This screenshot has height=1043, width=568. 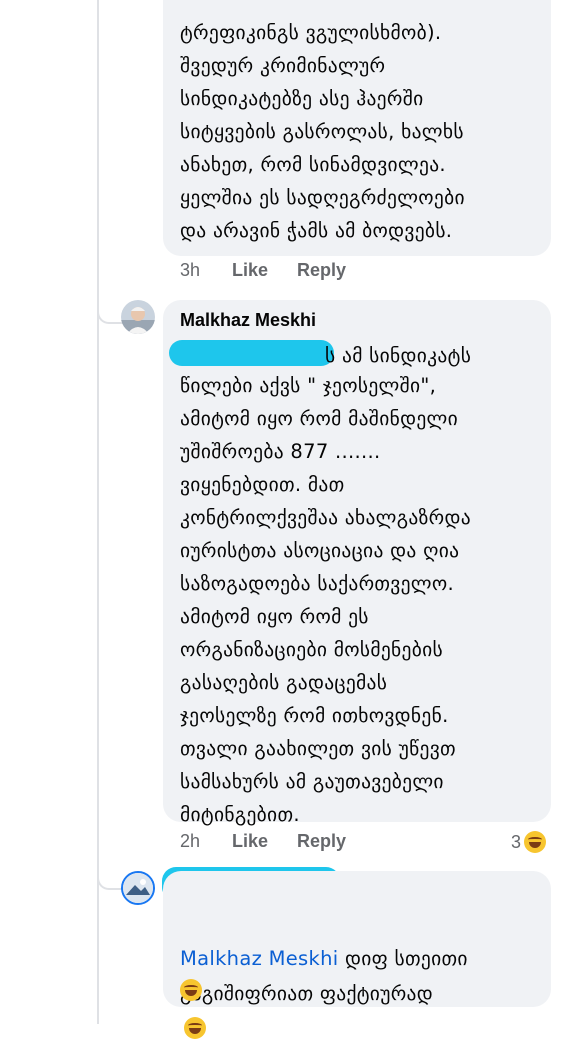 What do you see at coordinates (398, 355) in the screenshot?
I see `comment-text-first-line: ს ამ სინდიკატს` at bounding box center [398, 355].